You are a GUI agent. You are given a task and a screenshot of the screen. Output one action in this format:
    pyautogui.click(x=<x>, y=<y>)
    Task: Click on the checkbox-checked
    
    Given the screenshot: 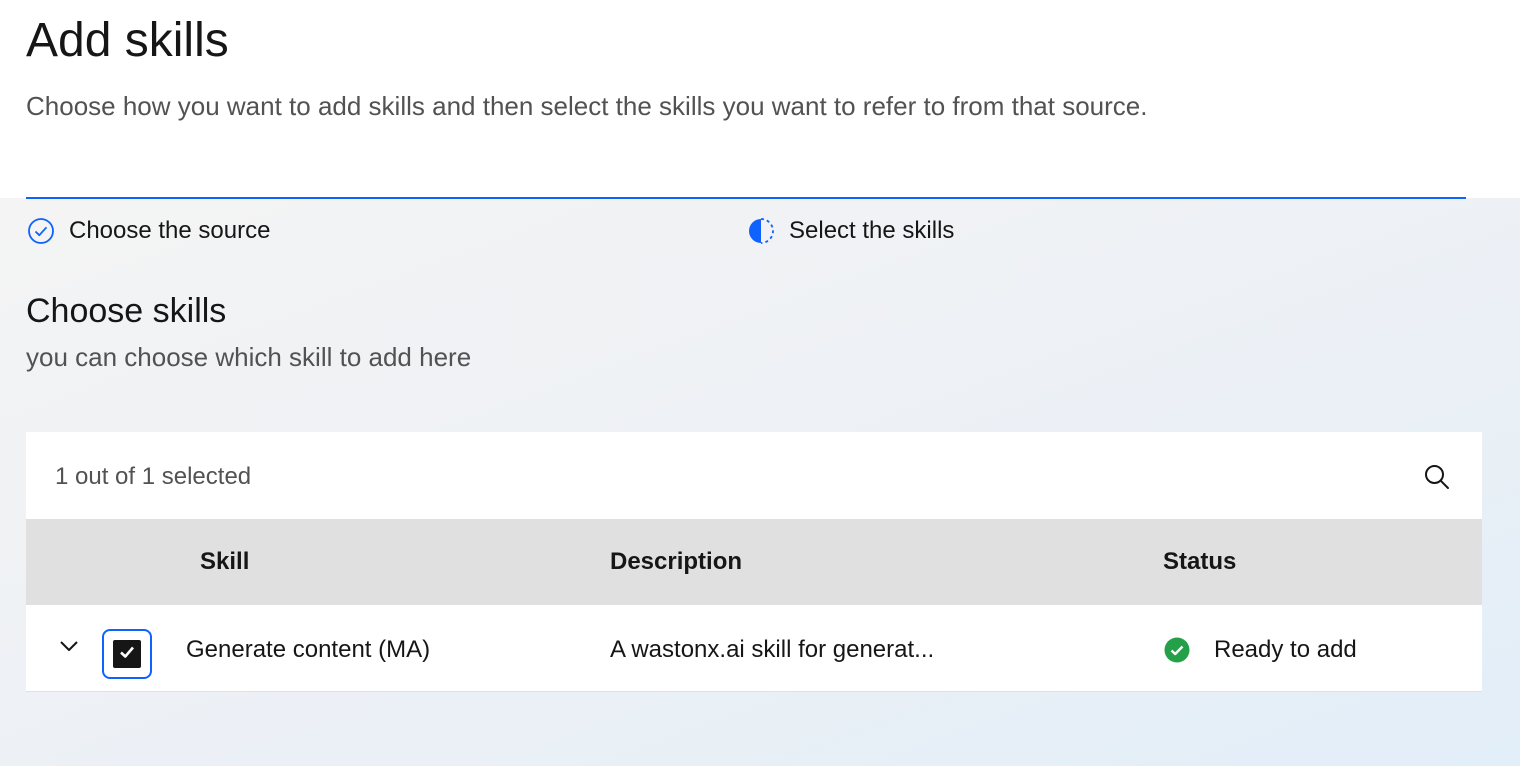 What is the action you would take?
    pyautogui.click(x=127, y=654)
    